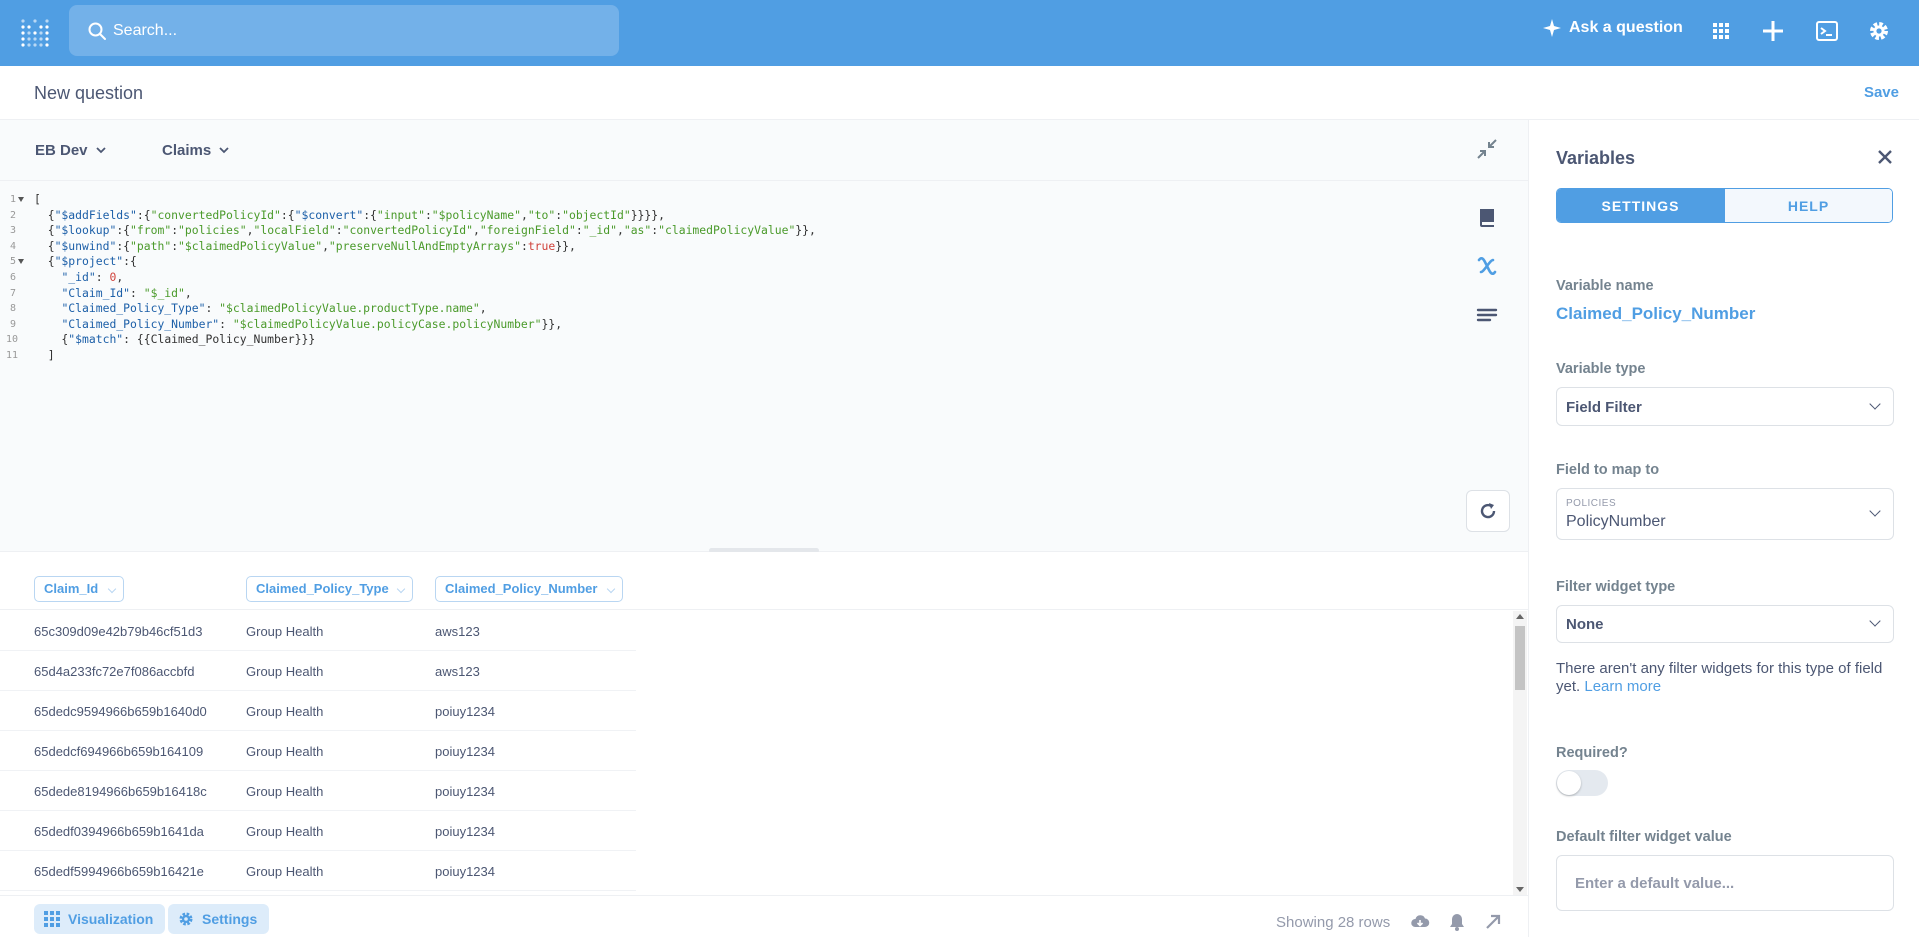  What do you see at coordinates (483, 308) in the screenshot?
I see `code-token: ,` at bounding box center [483, 308].